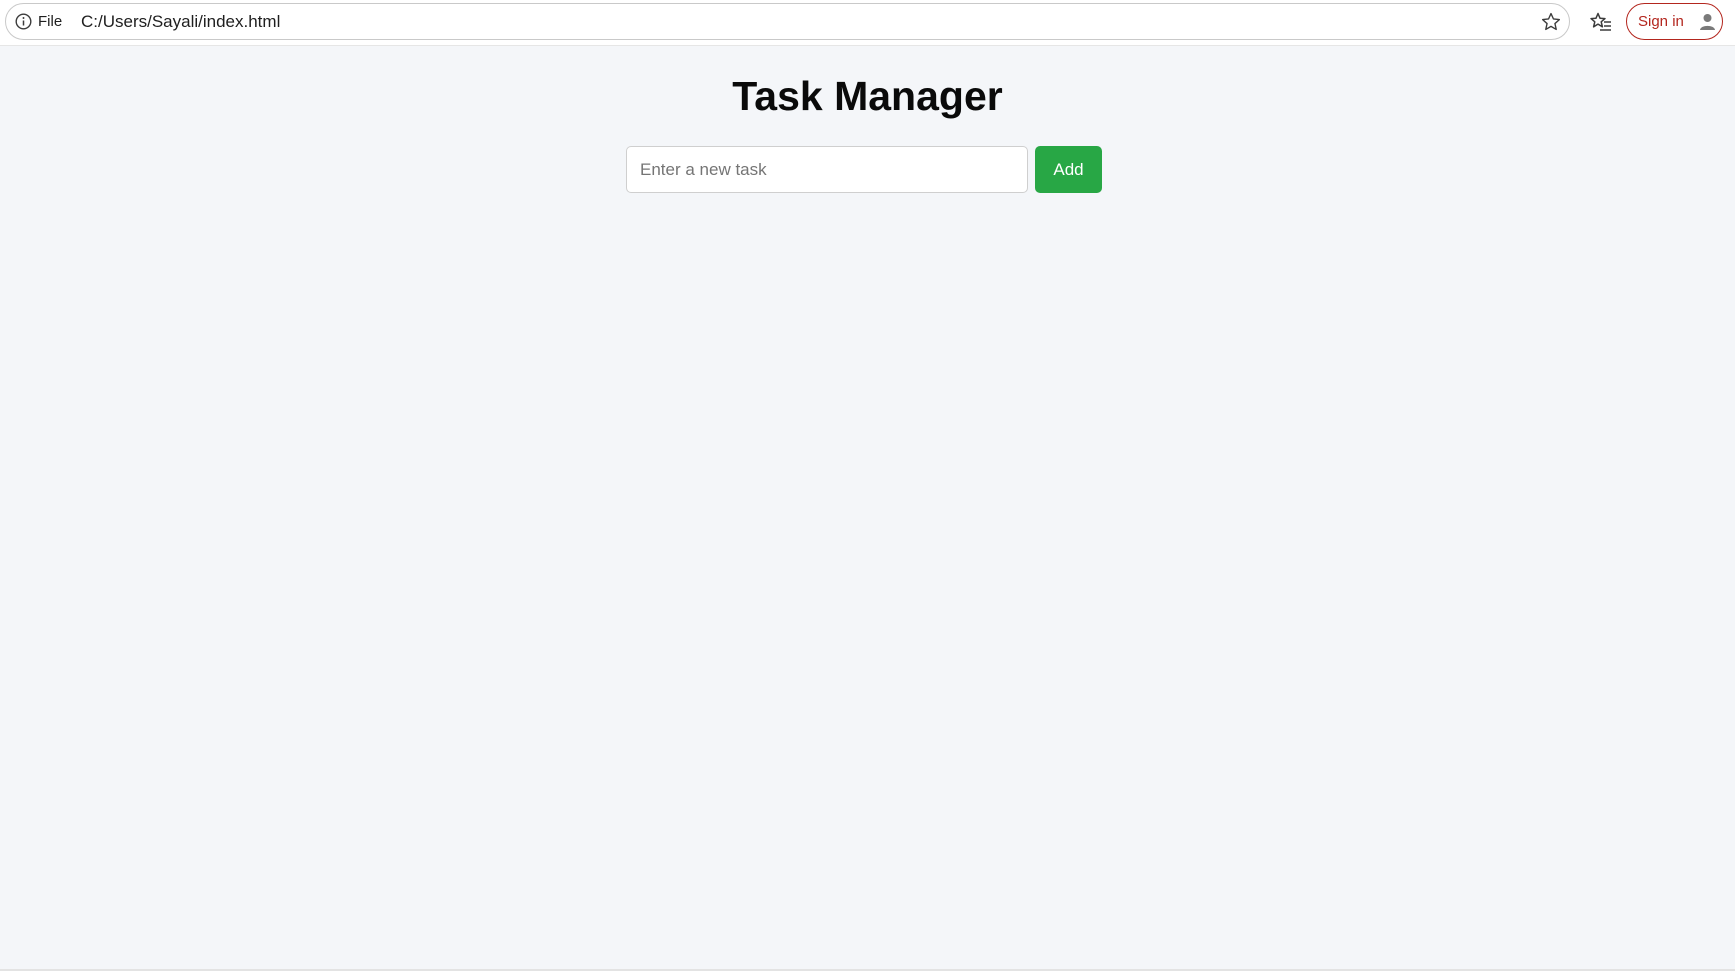 The height and width of the screenshot is (971, 1735). What do you see at coordinates (180, 21) in the screenshot?
I see `url-text: C:/Users/Sayali/index.html` at bounding box center [180, 21].